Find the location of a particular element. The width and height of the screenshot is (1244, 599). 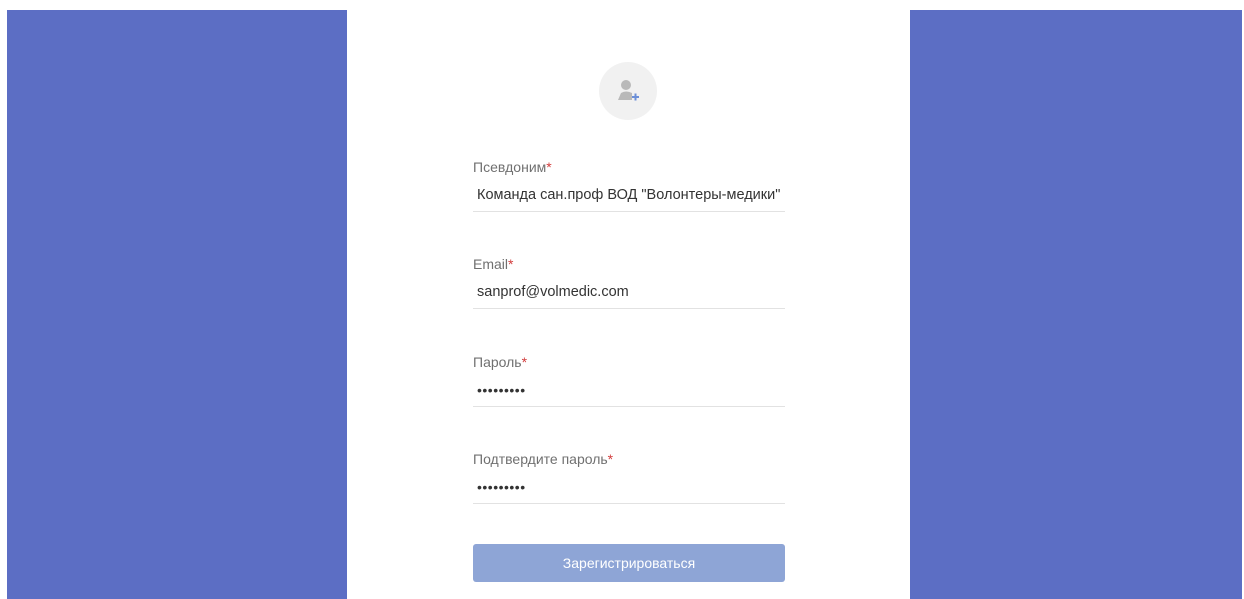

confirm-password-underline is located at coordinates (629, 503).